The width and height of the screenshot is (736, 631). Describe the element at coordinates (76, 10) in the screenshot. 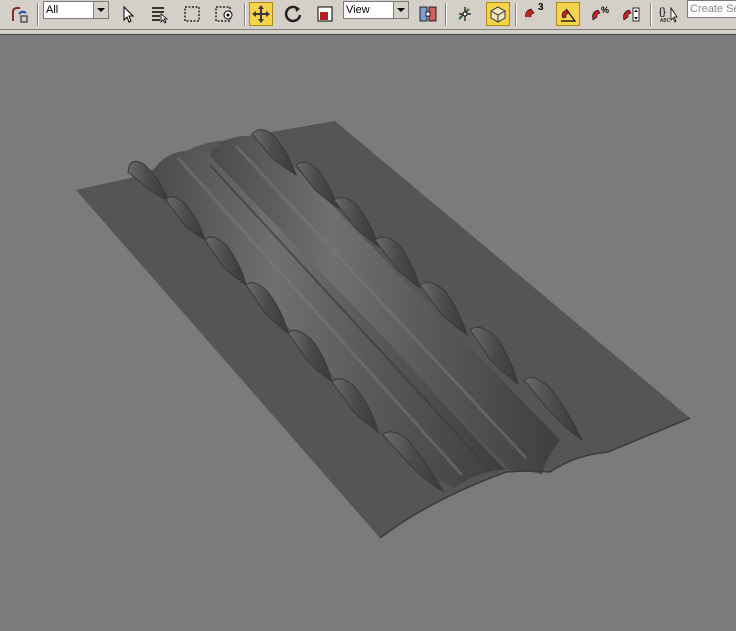

I see `selection-filter-dropdown: All` at that location.